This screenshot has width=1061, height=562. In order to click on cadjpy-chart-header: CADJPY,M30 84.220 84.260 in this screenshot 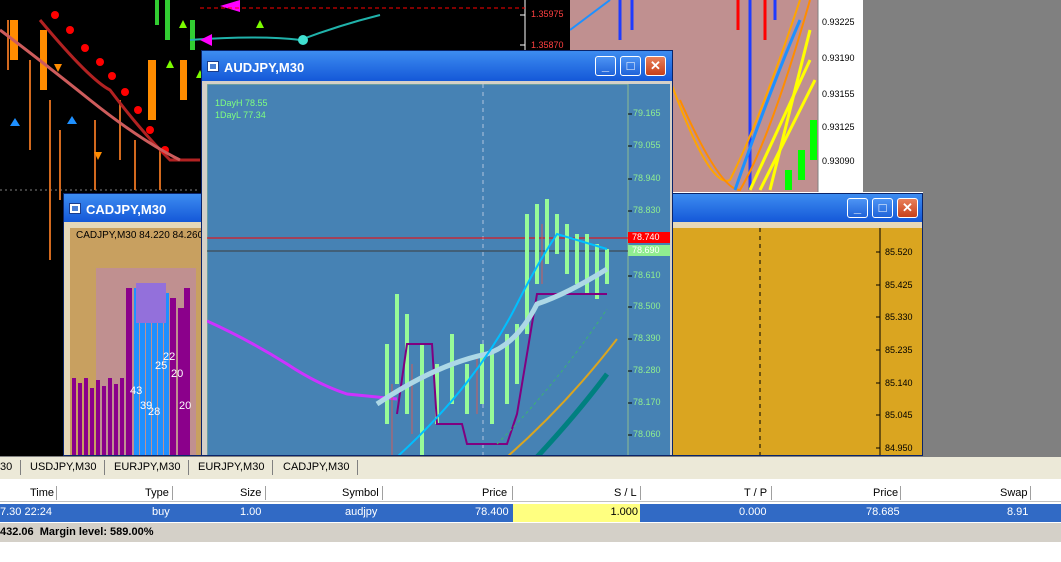, I will do `click(140, 235)`.